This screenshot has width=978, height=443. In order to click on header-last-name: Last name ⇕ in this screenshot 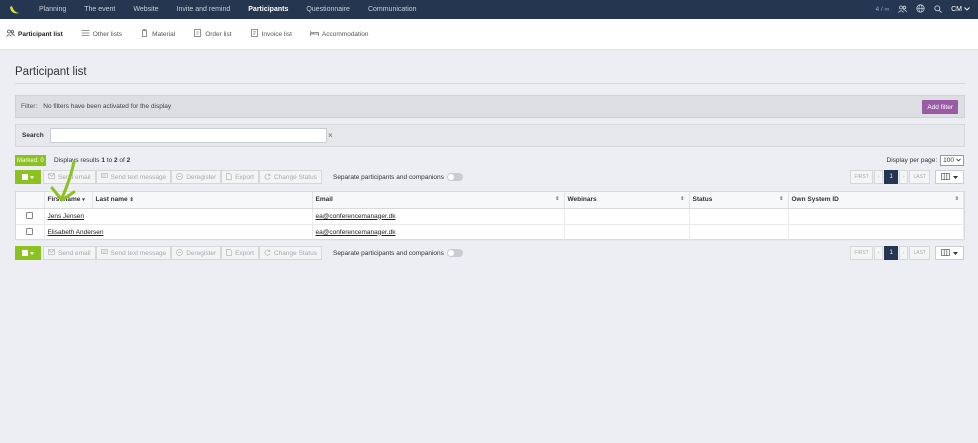, I will do `click(202, 200)`.